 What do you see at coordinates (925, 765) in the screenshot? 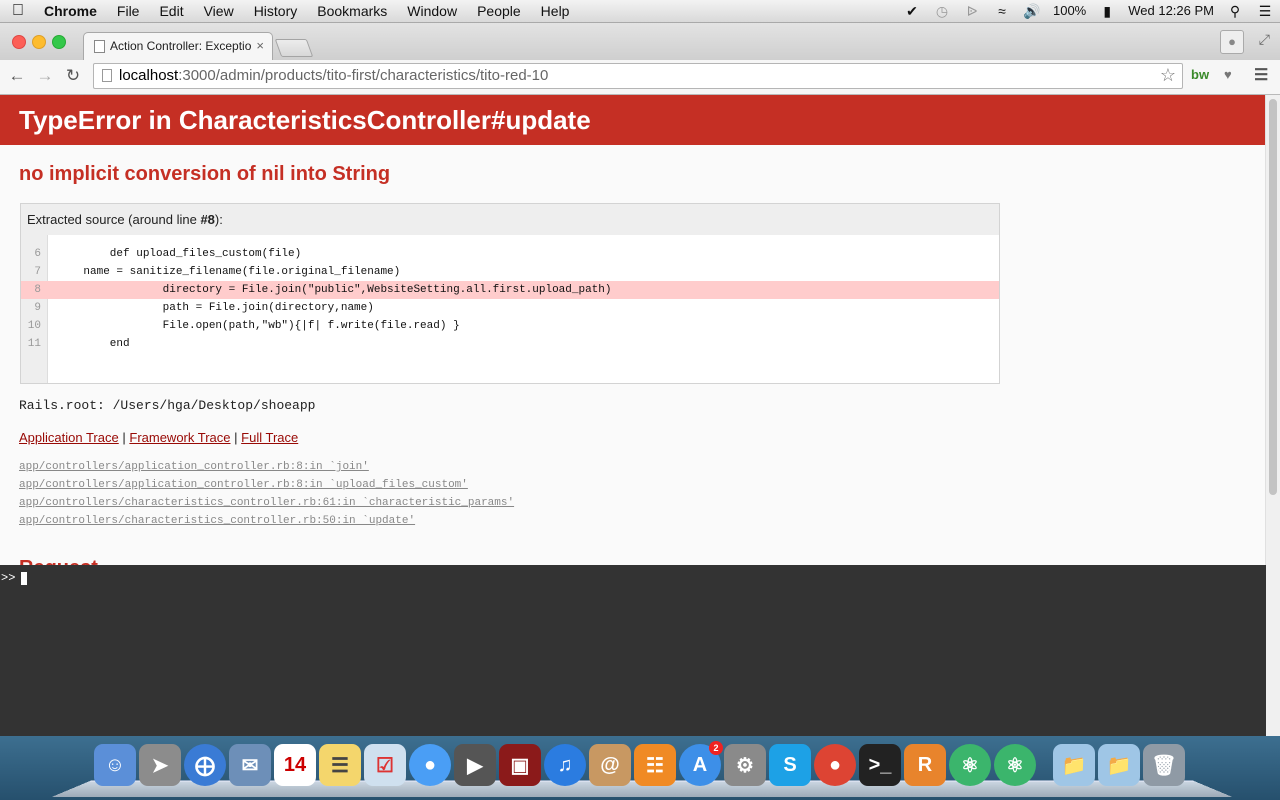
I see `rubymine-icon: R` at bounding box center [925, 765].